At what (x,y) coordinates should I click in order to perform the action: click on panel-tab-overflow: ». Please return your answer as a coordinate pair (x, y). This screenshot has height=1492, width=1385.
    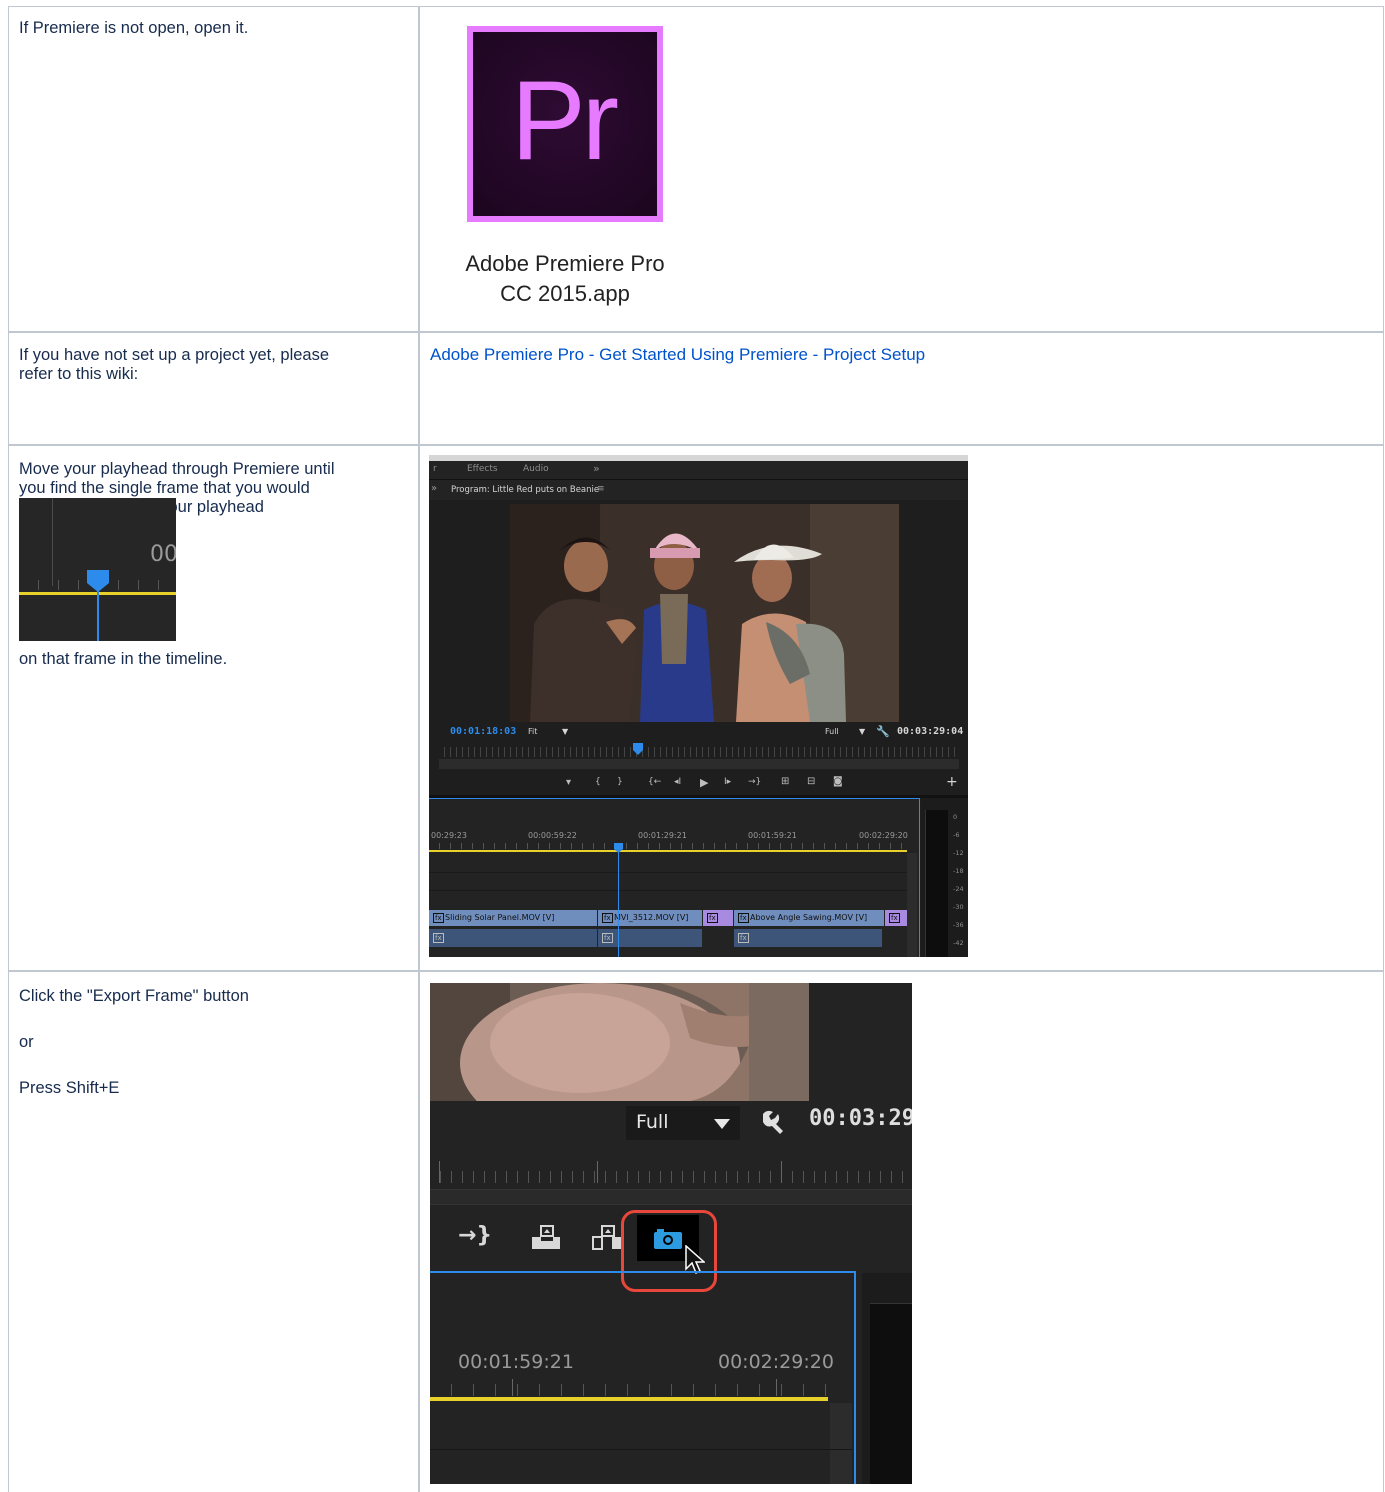
    Looking at the image, I should click on (596, 468).